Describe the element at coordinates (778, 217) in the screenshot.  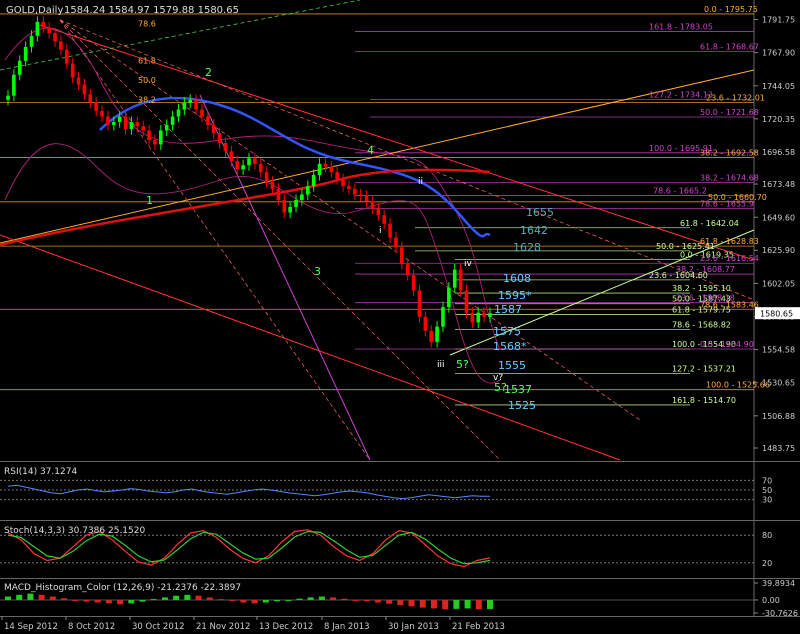
I see `price-axis-label: 1649.60` at that location.